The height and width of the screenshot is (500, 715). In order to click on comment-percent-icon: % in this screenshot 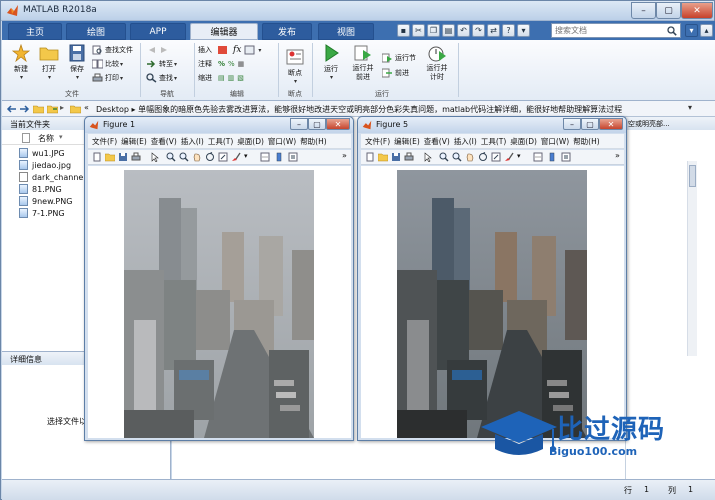, I will do `click(221, 64)`.